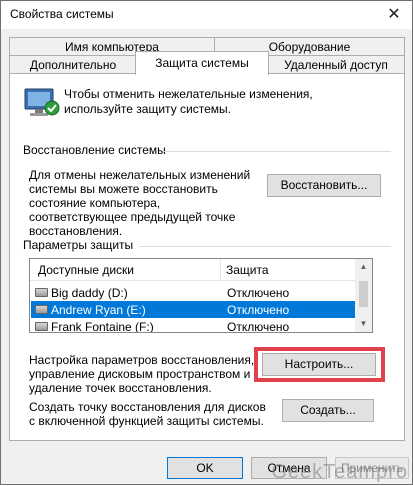 This screenshot has width=413, height=486. I want to click on ok-button: OK, so click(205, 468).